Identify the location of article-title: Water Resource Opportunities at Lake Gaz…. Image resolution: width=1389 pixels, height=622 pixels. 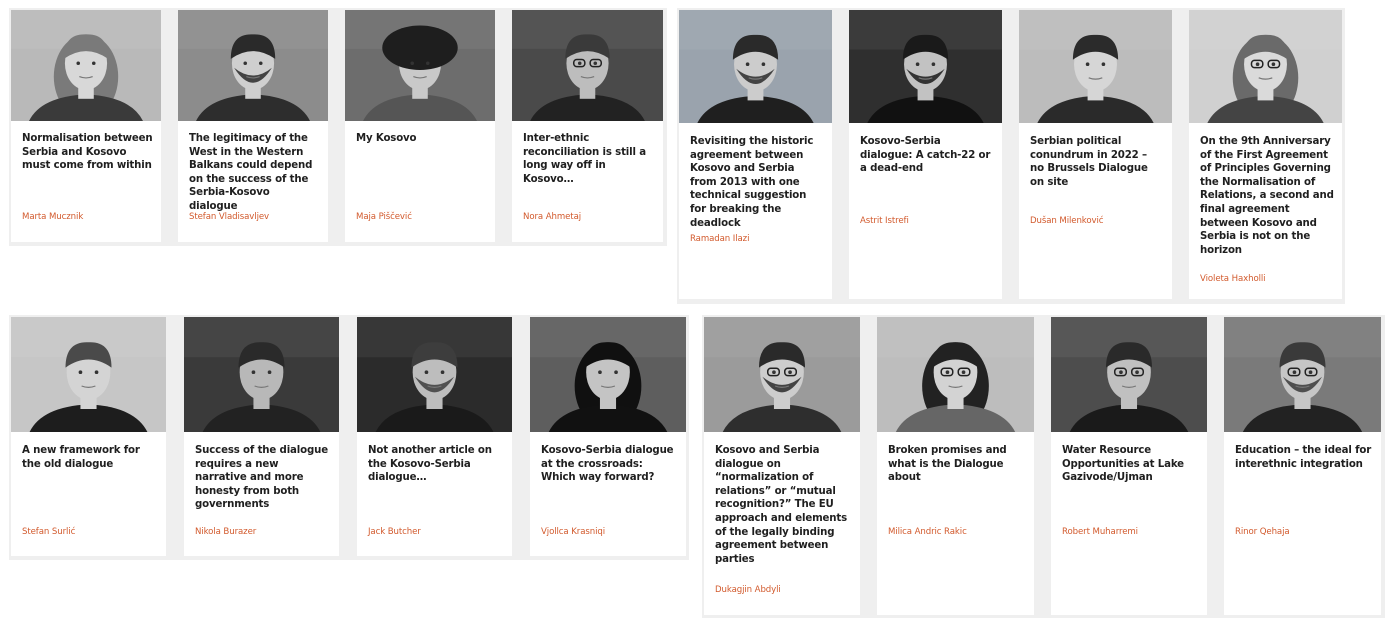
(1130, 464).